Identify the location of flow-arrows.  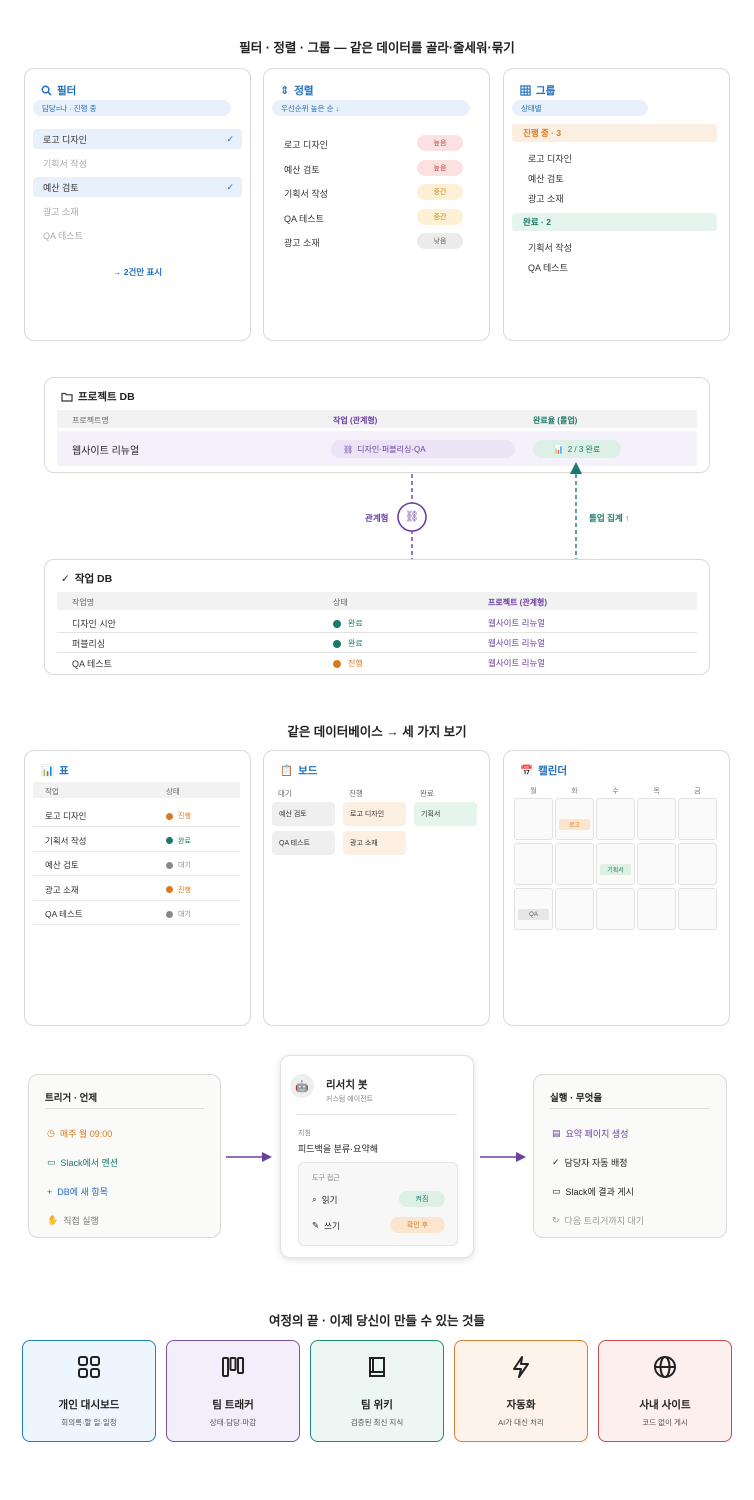
(376, 1157).